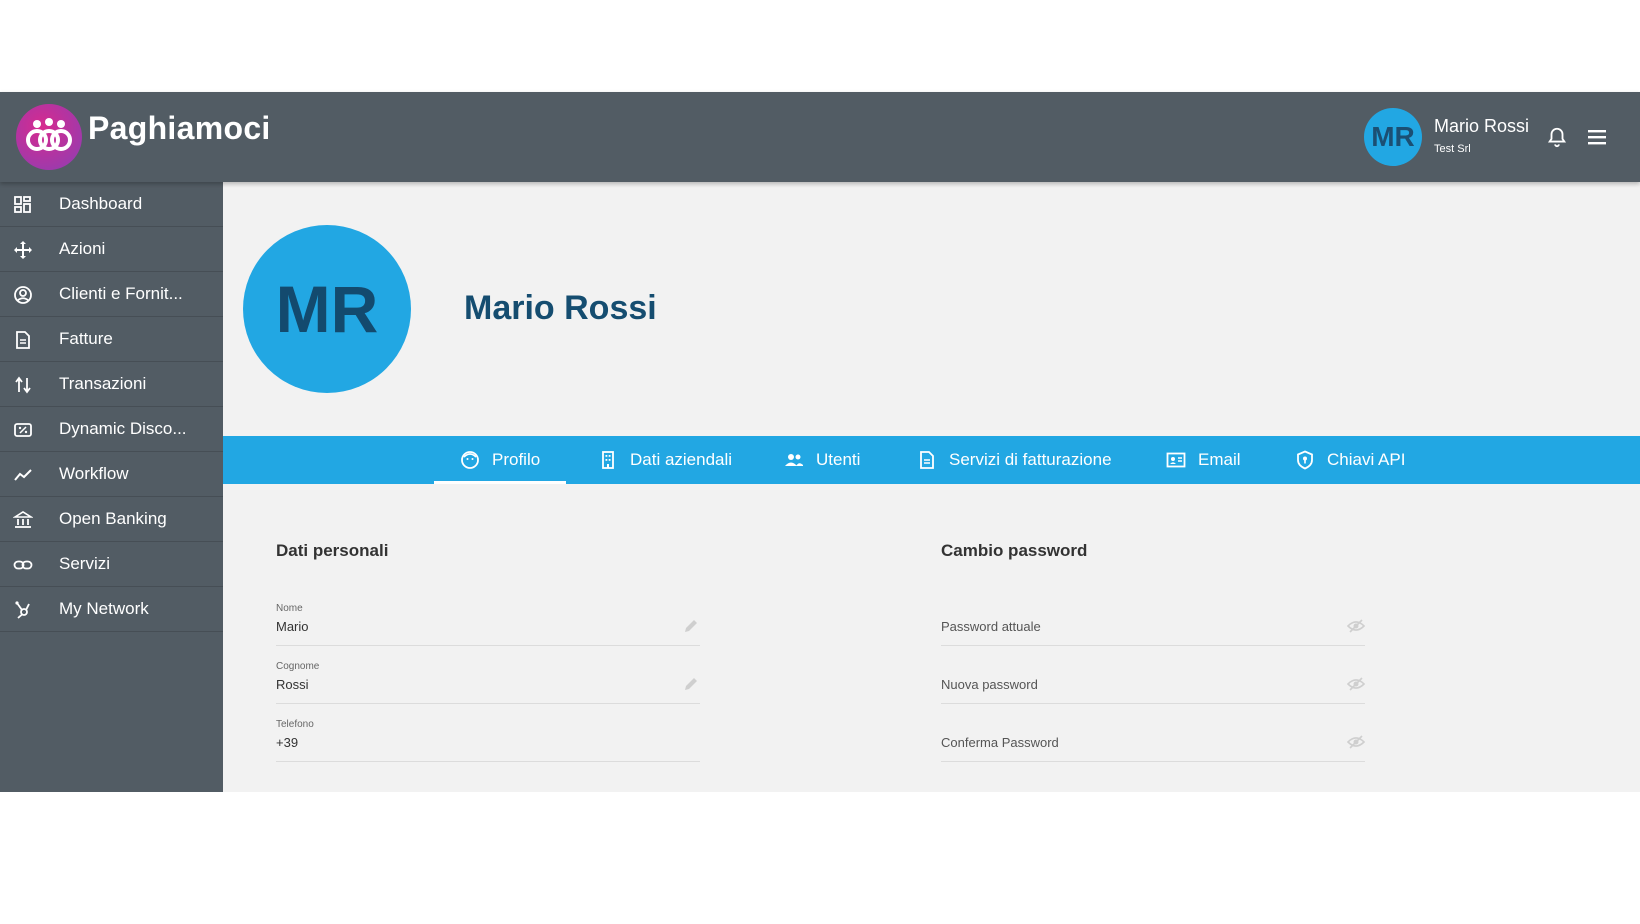  Describe the element at coordinates (23, 250) in the screenshot. I see `move-arrows-icon` at that location.